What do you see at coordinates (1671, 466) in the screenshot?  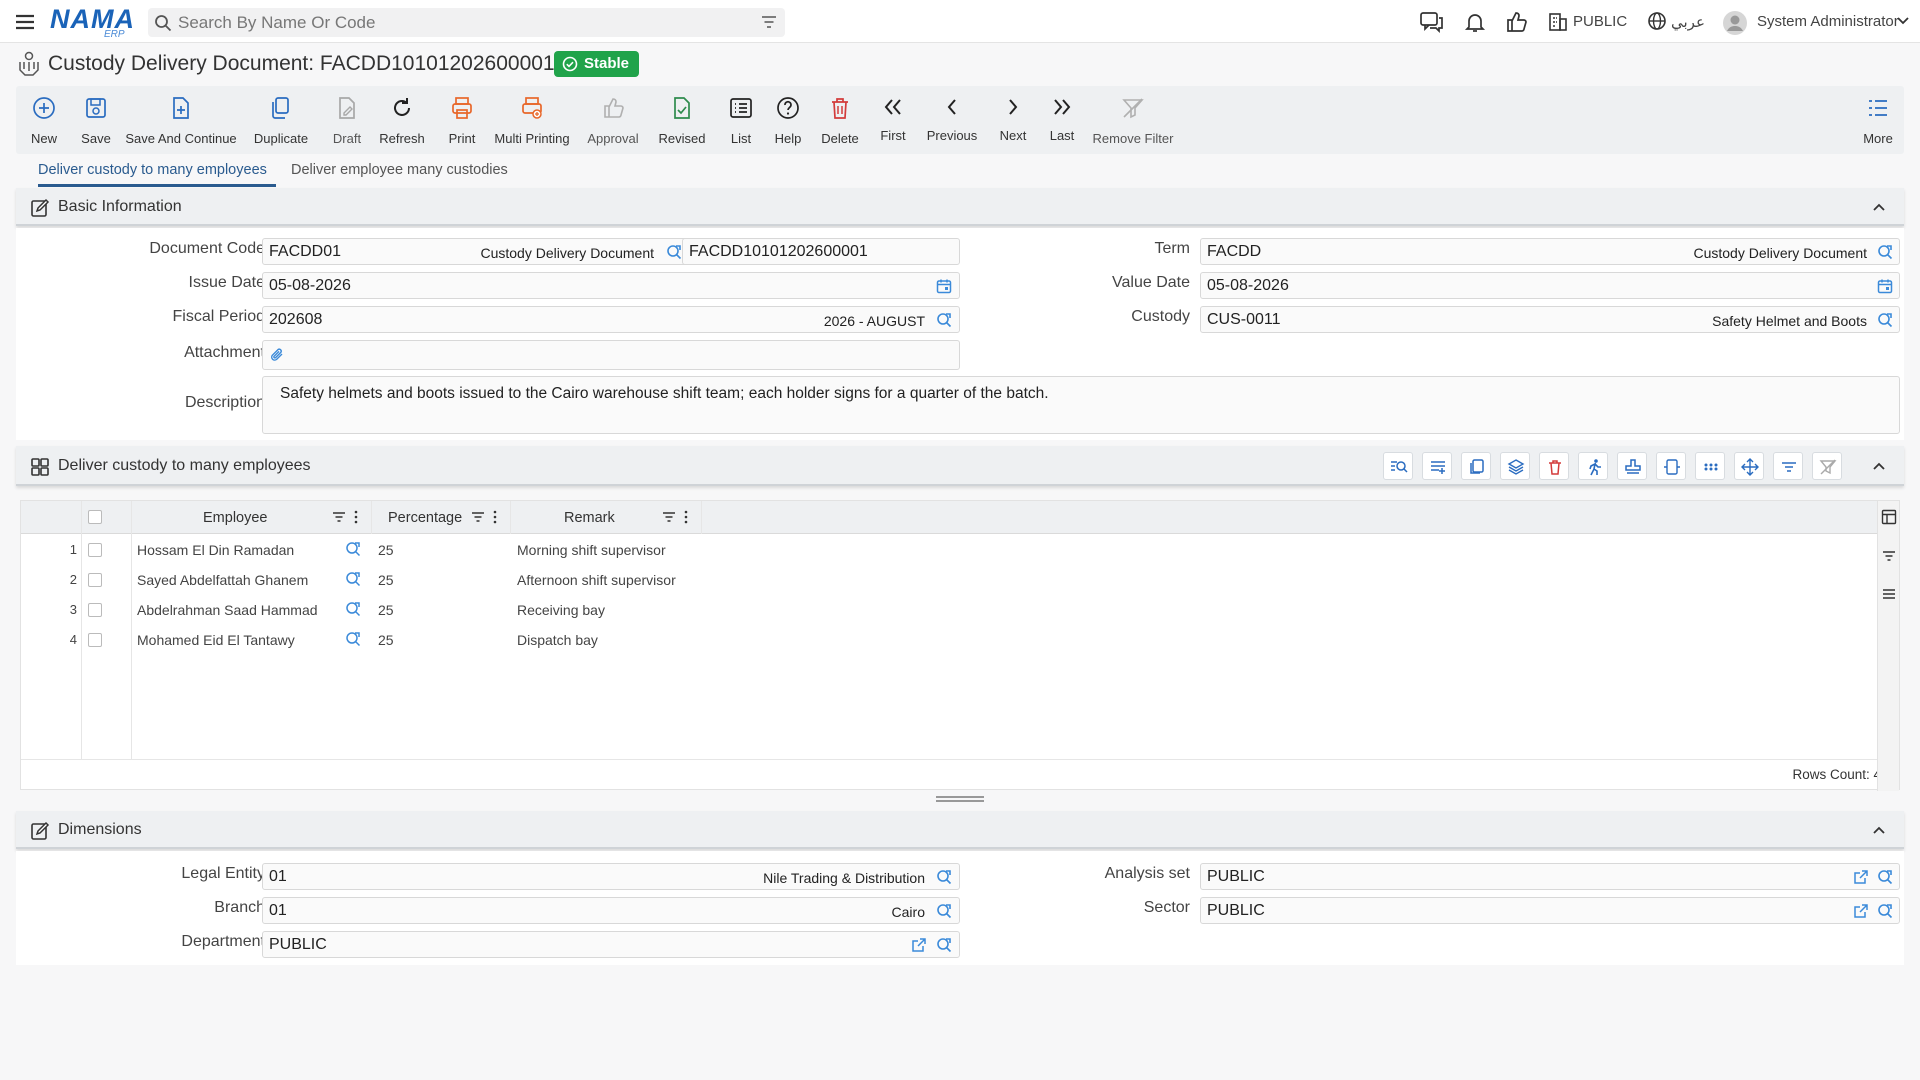 I see `column-width-icon` at bounding box center [1671, 466].